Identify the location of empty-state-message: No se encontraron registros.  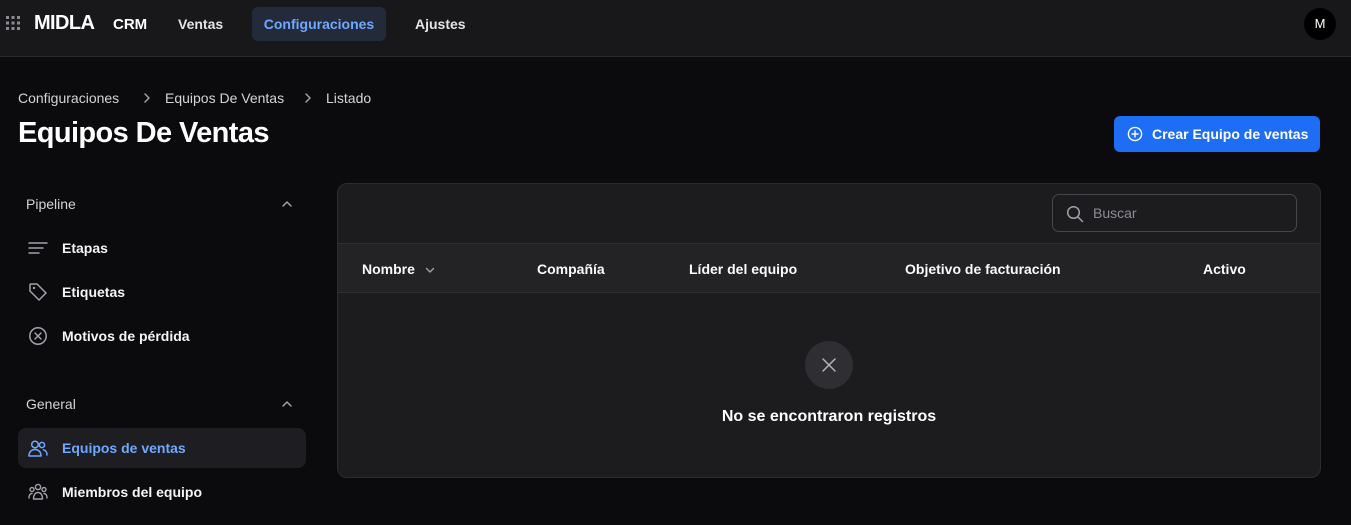
(829, 416).